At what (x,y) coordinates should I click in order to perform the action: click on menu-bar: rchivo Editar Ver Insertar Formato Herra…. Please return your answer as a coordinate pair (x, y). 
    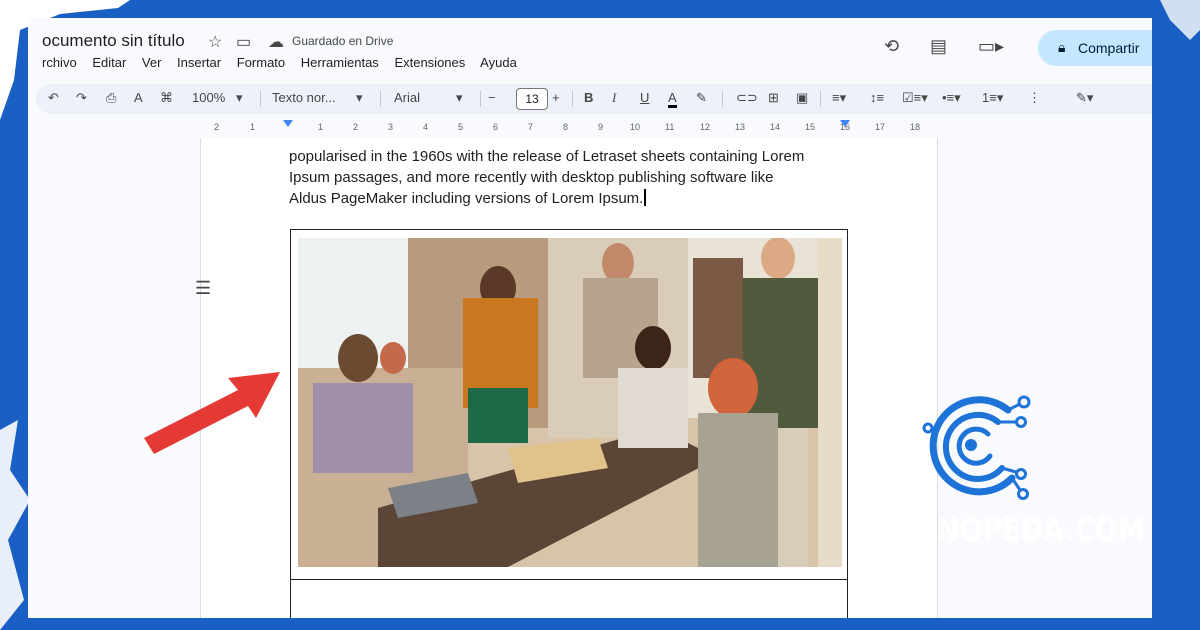
    Looking at the image, I should click on (285, 62).